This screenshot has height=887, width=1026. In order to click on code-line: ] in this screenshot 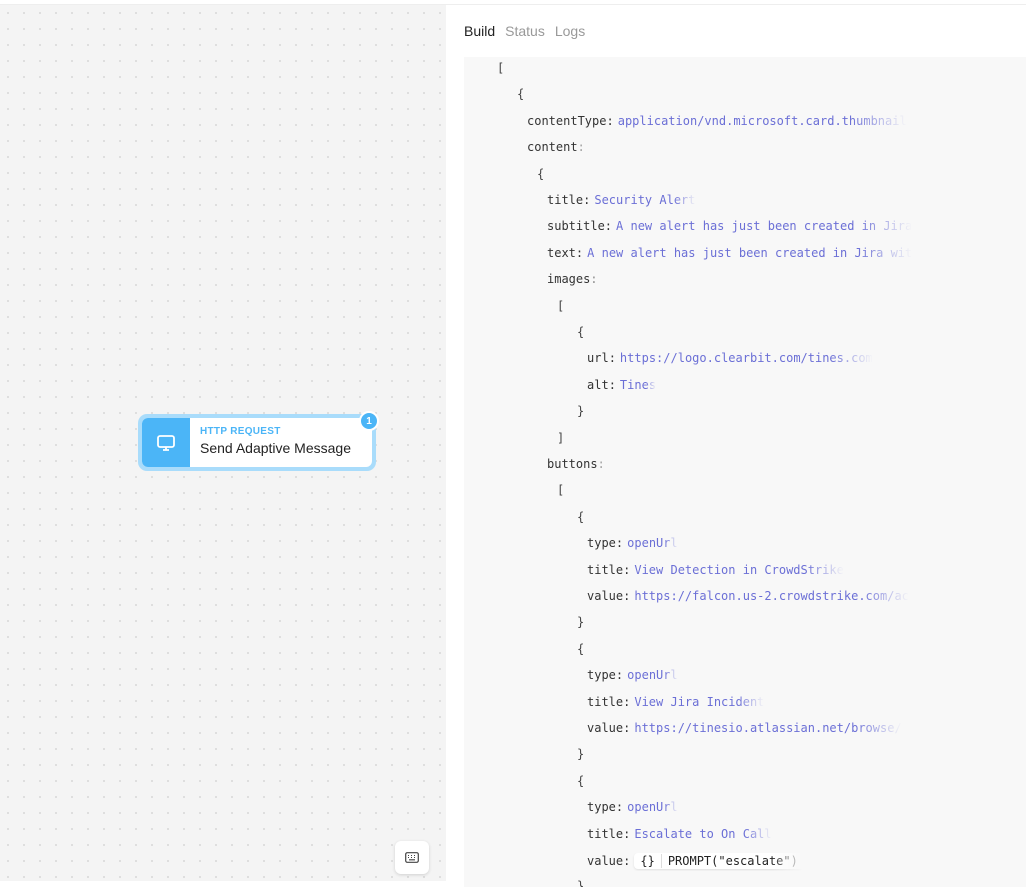, I will do `click(560, 440)`.